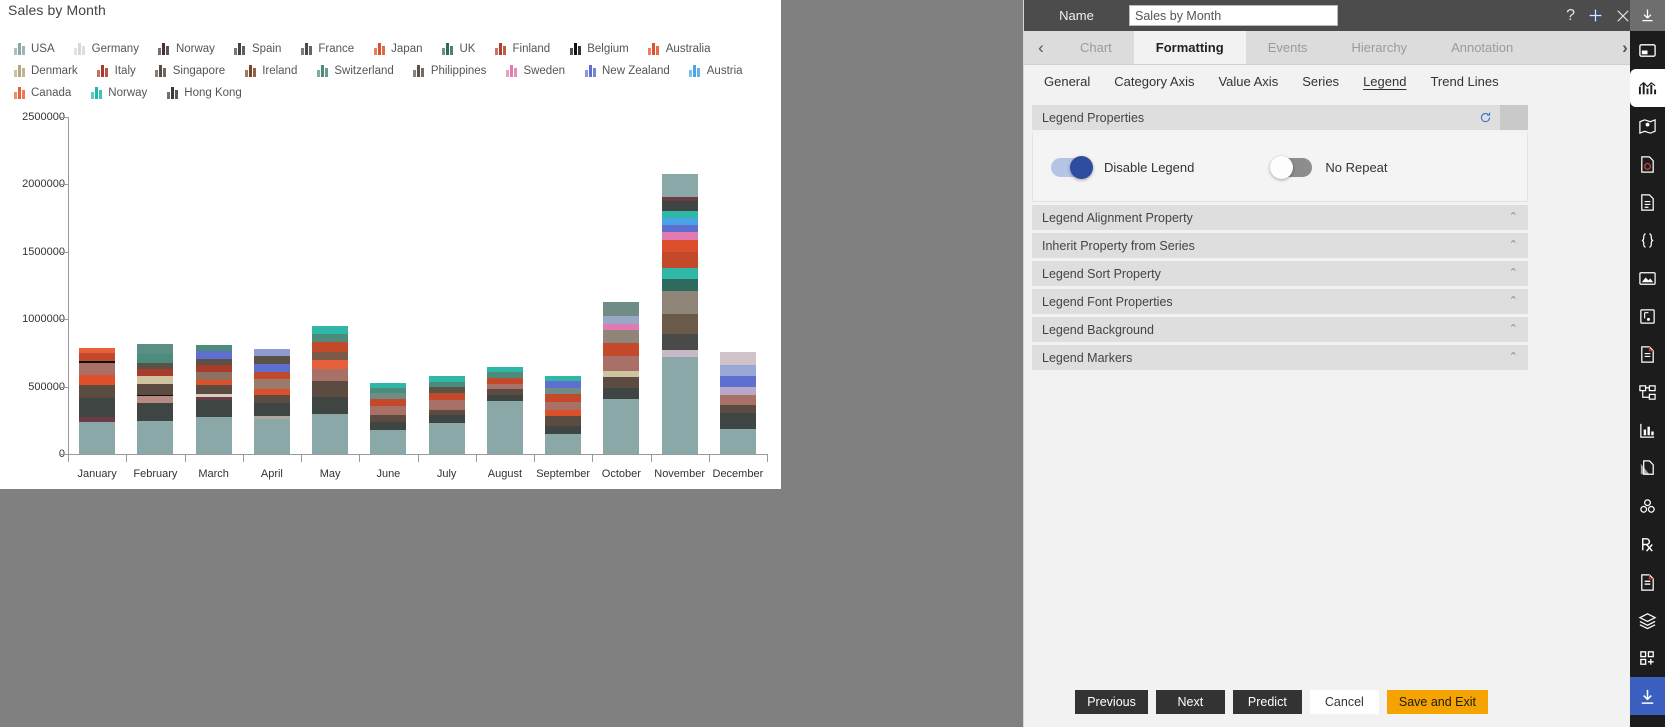 This screenshot has width=1665, height=727. What do you see at coordinates (1647, 696) in the screenshot?
I see `rail-download-icon` at bounding box center [1647, 696].